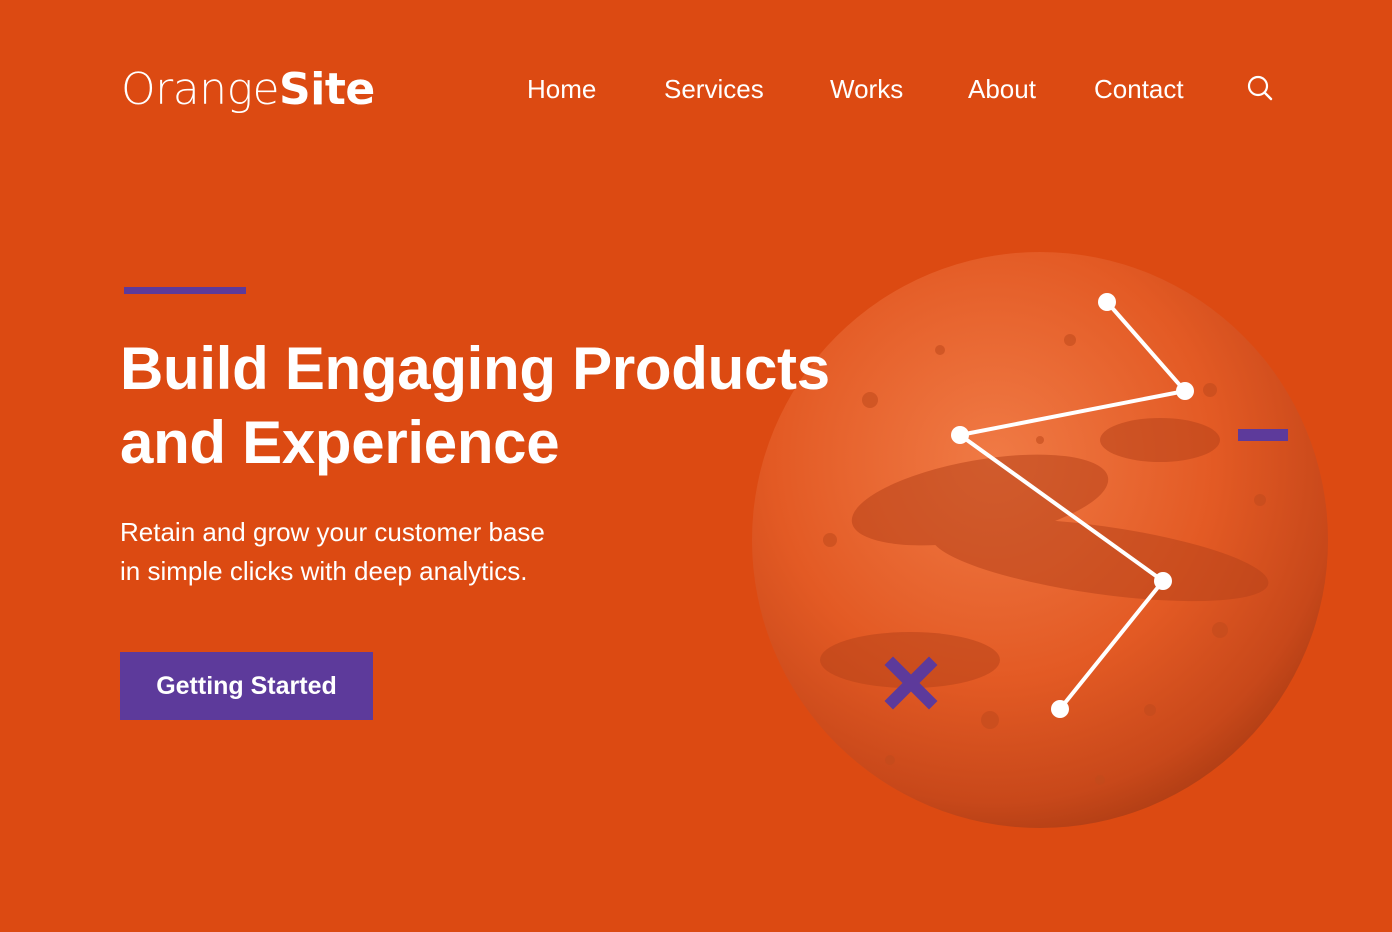 The height and width of the screenshot is (932, 1392). Describe the element at coordinates (185, 290) in the screenshot. I see `accent-bar` at that location.